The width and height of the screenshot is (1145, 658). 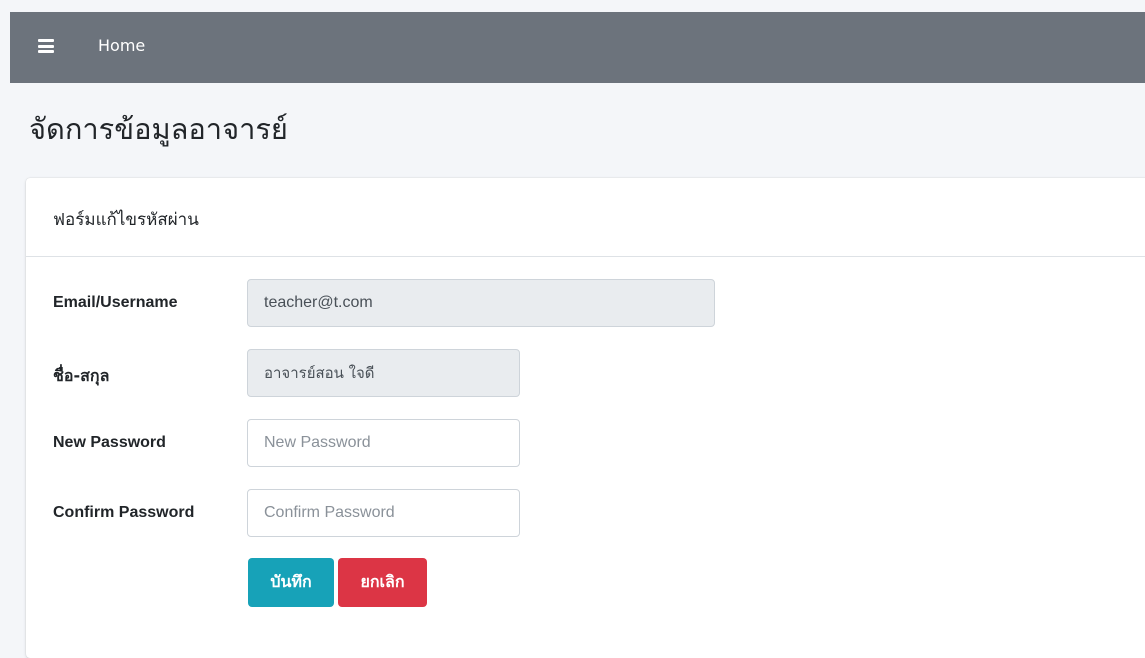 What do you see at coordinates (481, 303) in the screenshot?
I see `email-field` at bounding box center [481, 303].